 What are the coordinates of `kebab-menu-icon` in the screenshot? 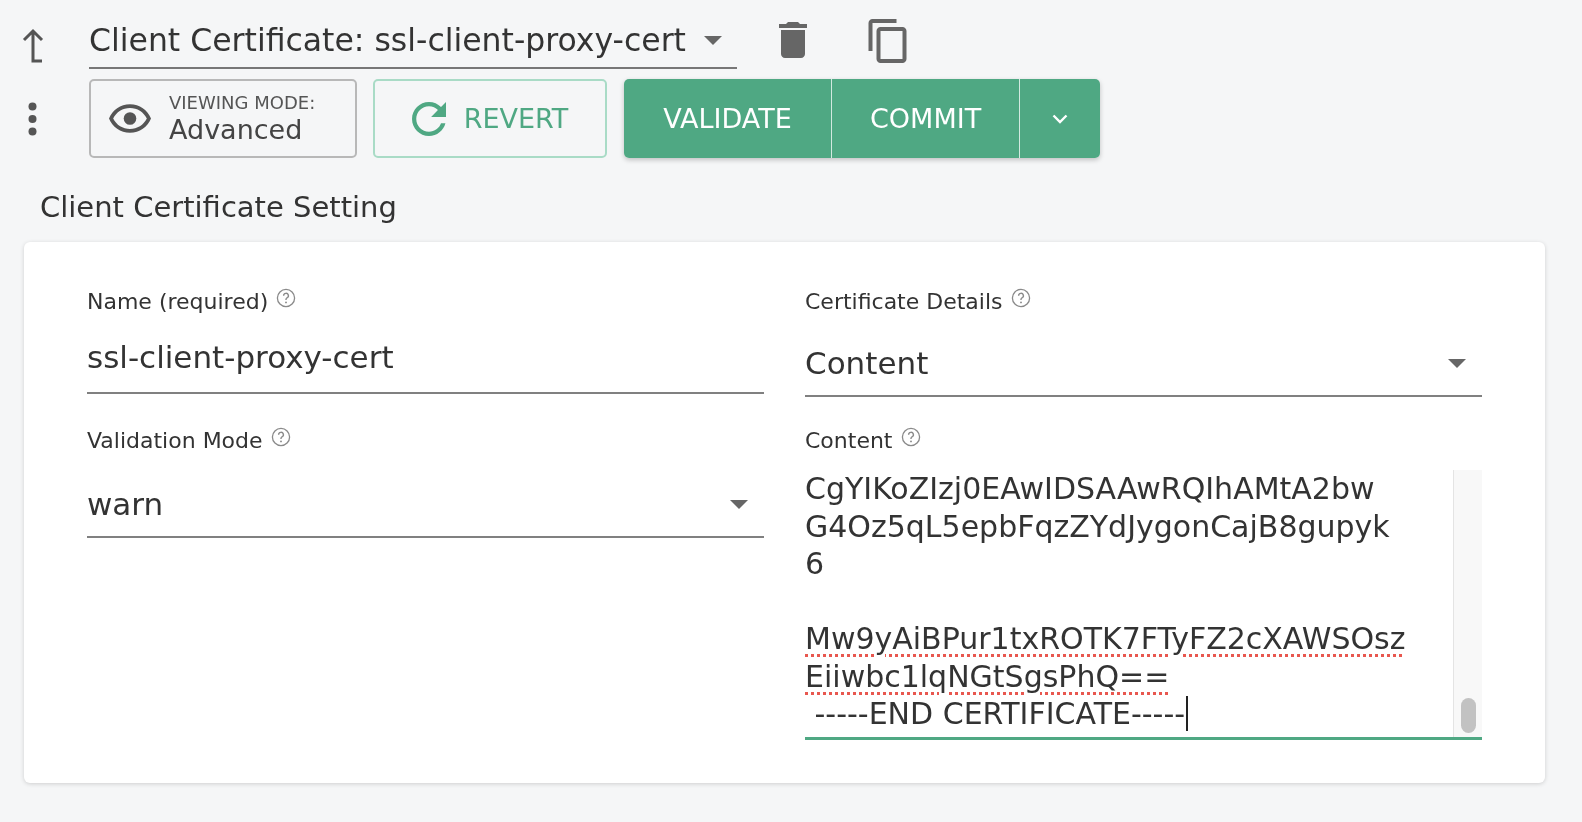 It's located at (32, 118).